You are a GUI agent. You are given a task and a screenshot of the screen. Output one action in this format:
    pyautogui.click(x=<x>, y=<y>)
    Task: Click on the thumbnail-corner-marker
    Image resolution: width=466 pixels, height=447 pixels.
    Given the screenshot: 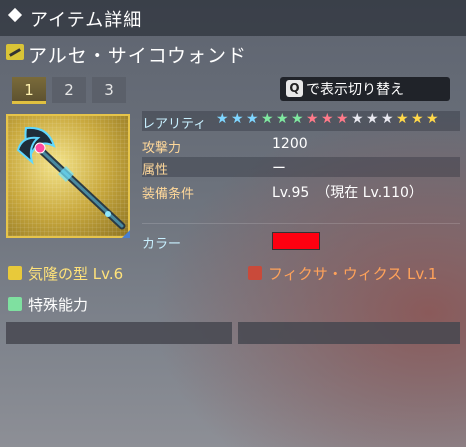 What is the action you would take?
    pyautogui.click(x=126, y=234)
    